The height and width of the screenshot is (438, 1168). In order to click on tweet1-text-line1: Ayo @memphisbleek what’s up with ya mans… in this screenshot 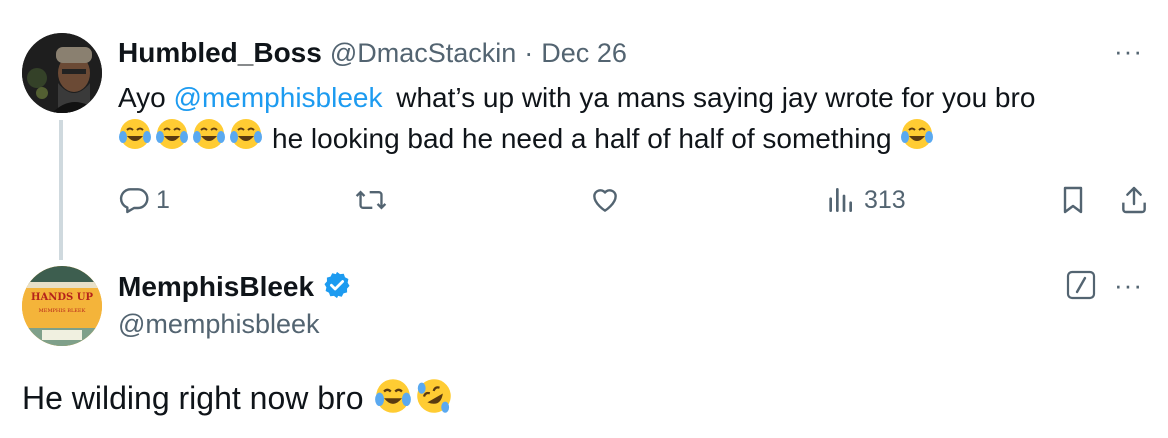, I will do `click(576, 98)`.